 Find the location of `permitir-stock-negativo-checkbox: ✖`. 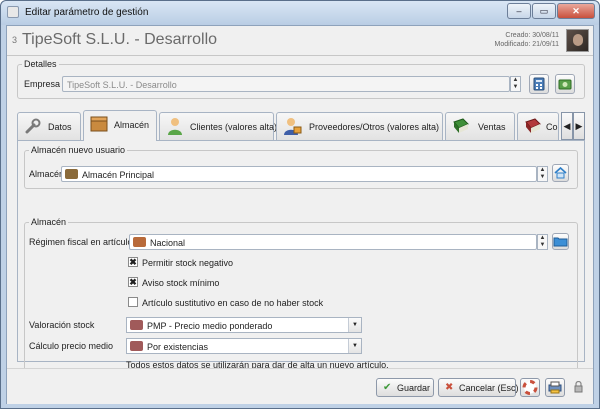

permitir-stock-negativo-checkbox: ✖ is located at coordinates (133, 262).